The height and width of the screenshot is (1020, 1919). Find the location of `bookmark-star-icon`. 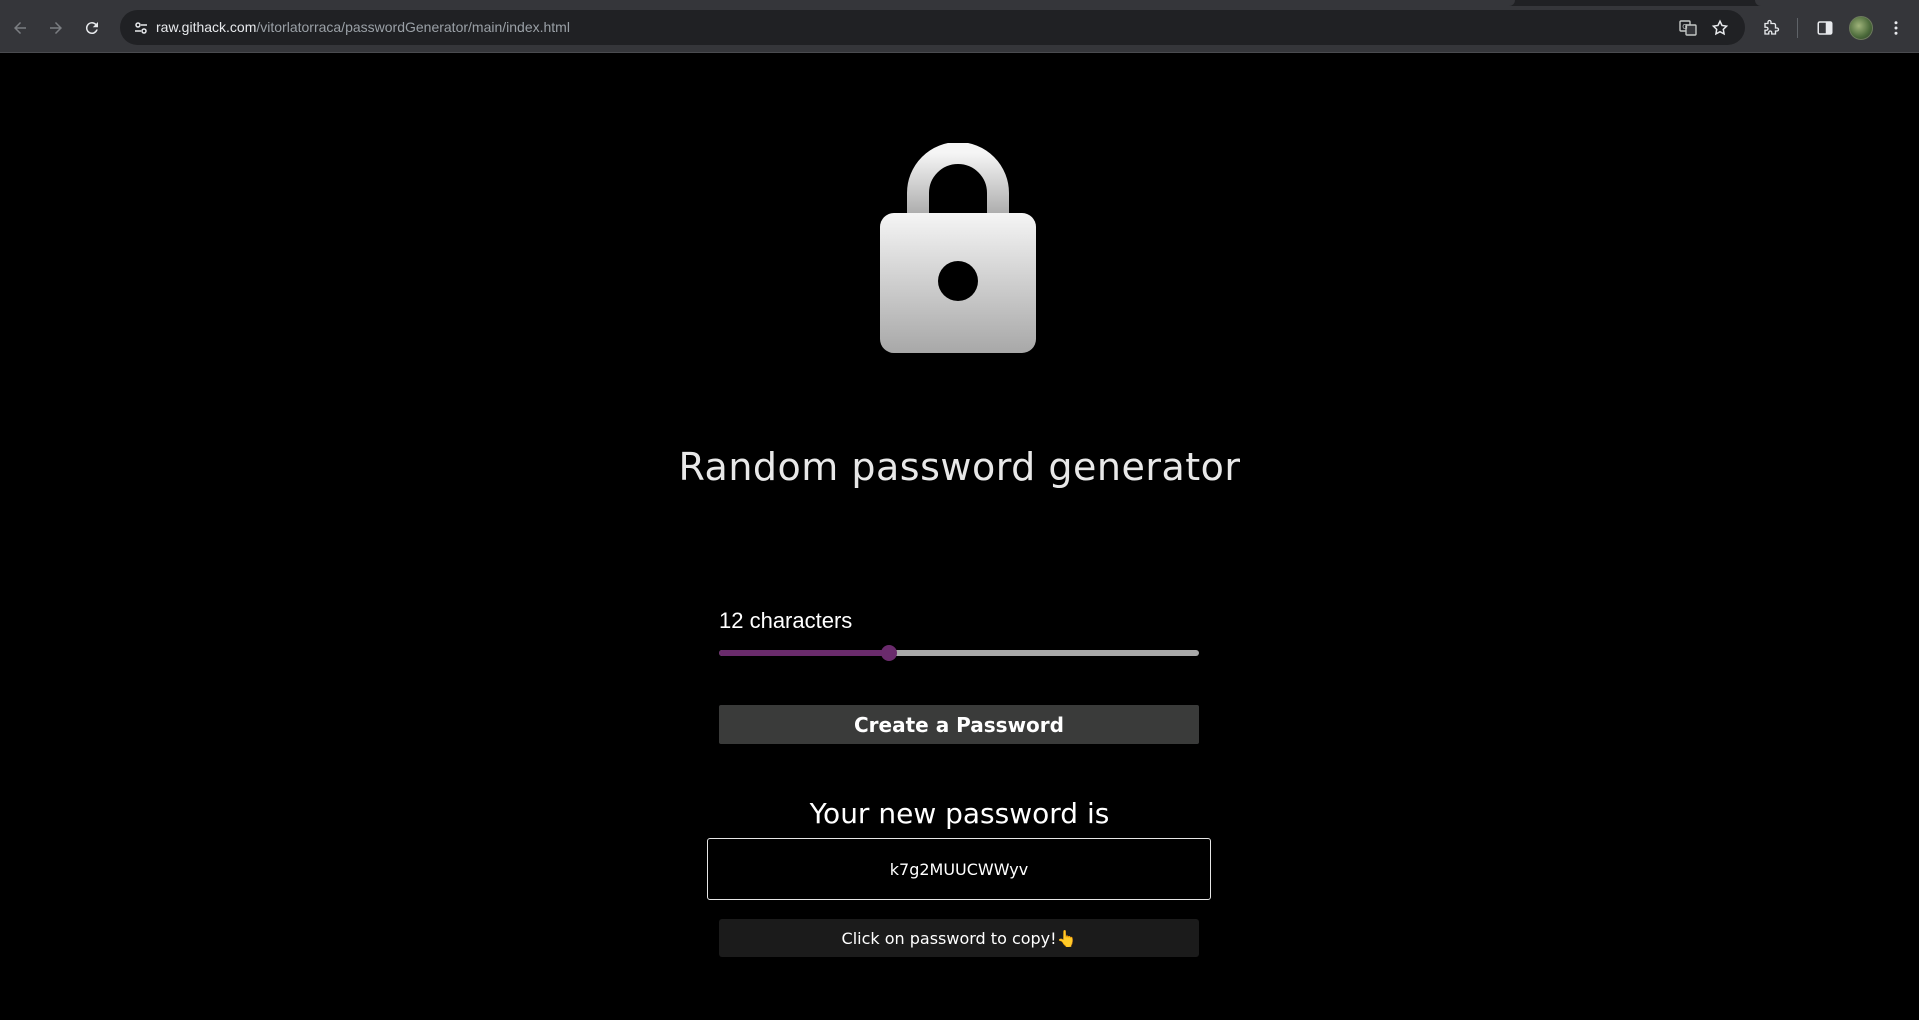

bookmark-star-icon is located at coordinates (1720, 27).